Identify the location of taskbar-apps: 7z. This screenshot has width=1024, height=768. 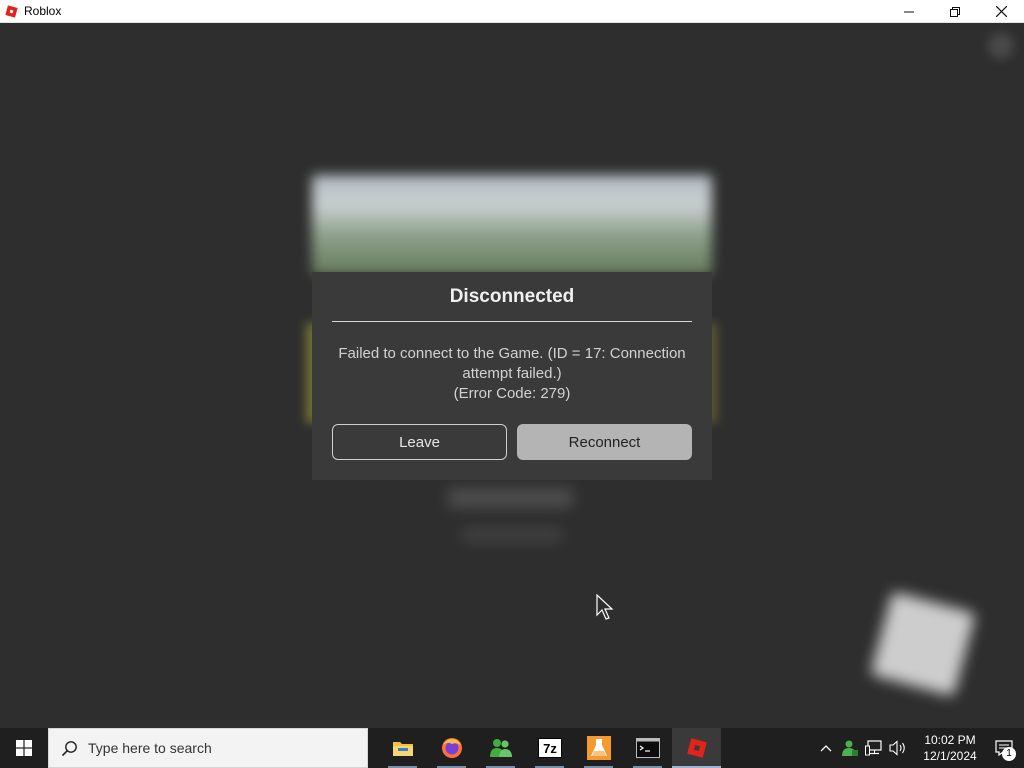
(549, 748).